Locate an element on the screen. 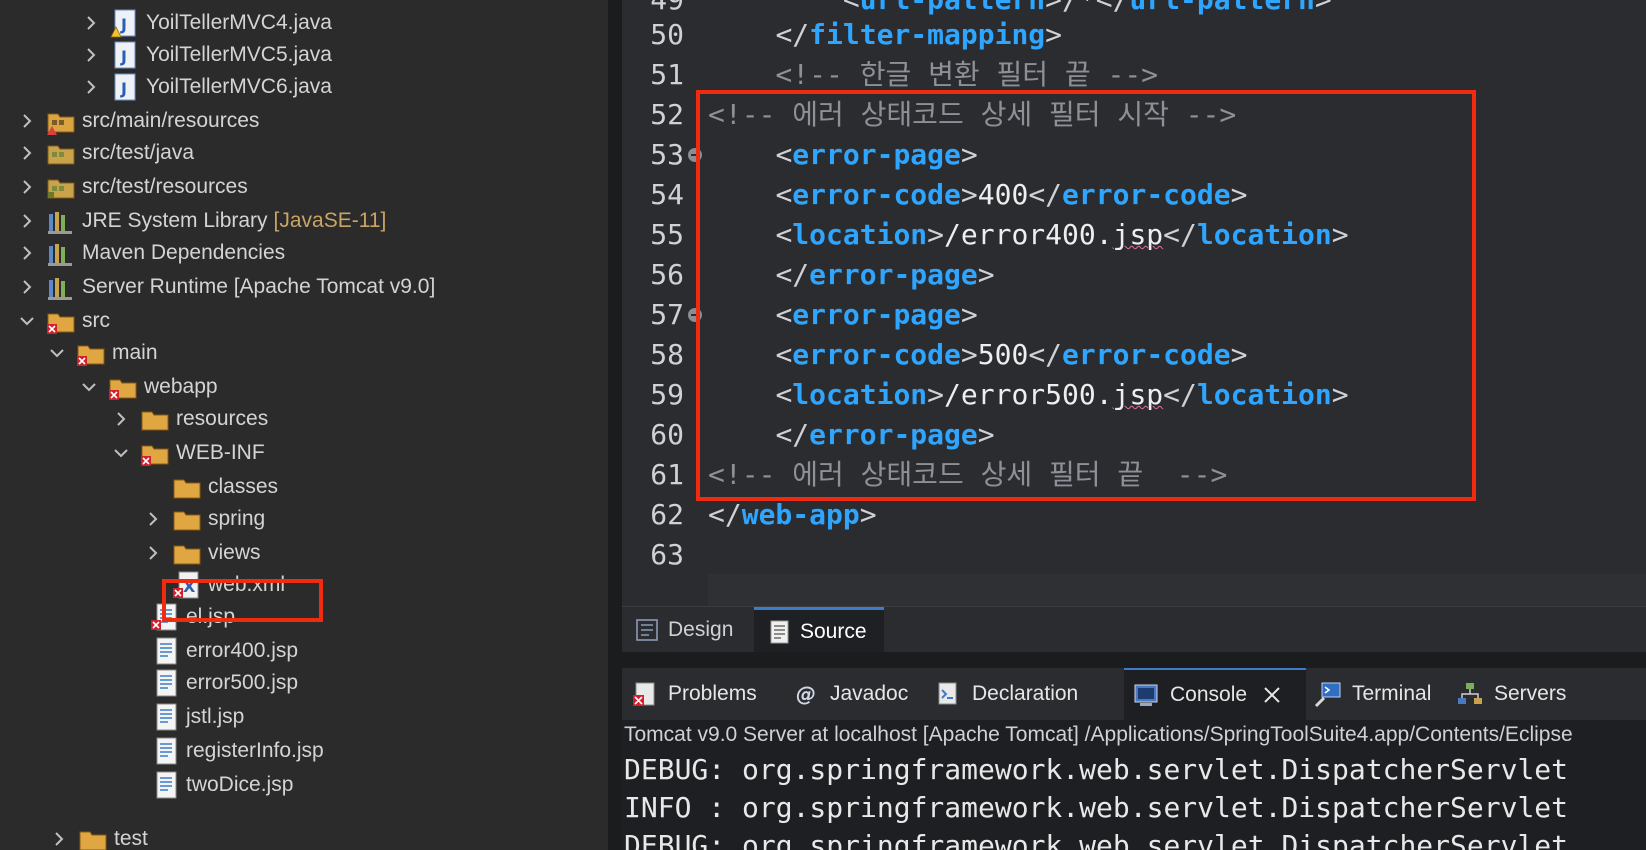 The height and width of the screenshot is (850, 1646). code-line-58: <error-code>500</error-code> is located at coordinates (1011, 354).